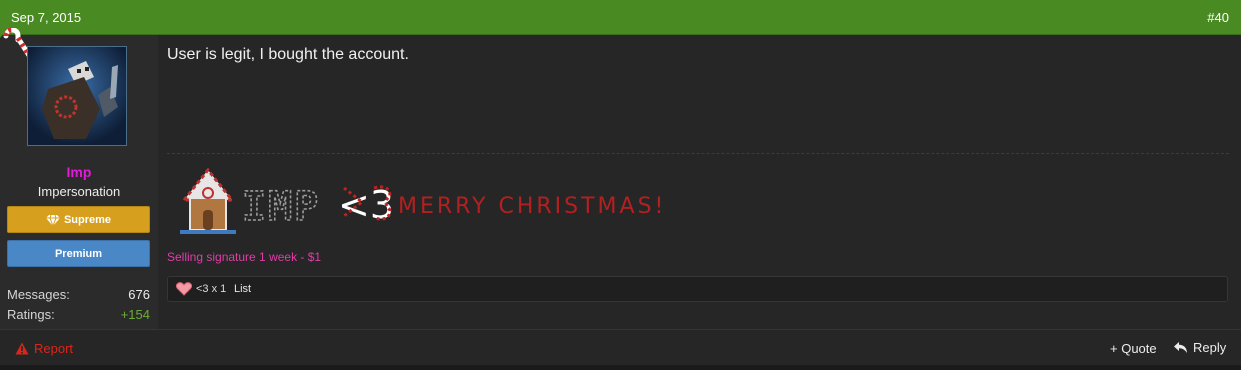 This screenshot has width=1241, height=370. Describe the element at coordinates (78, 294) in the screenshot. I see `messages-stat: Messages: 676` at that location.